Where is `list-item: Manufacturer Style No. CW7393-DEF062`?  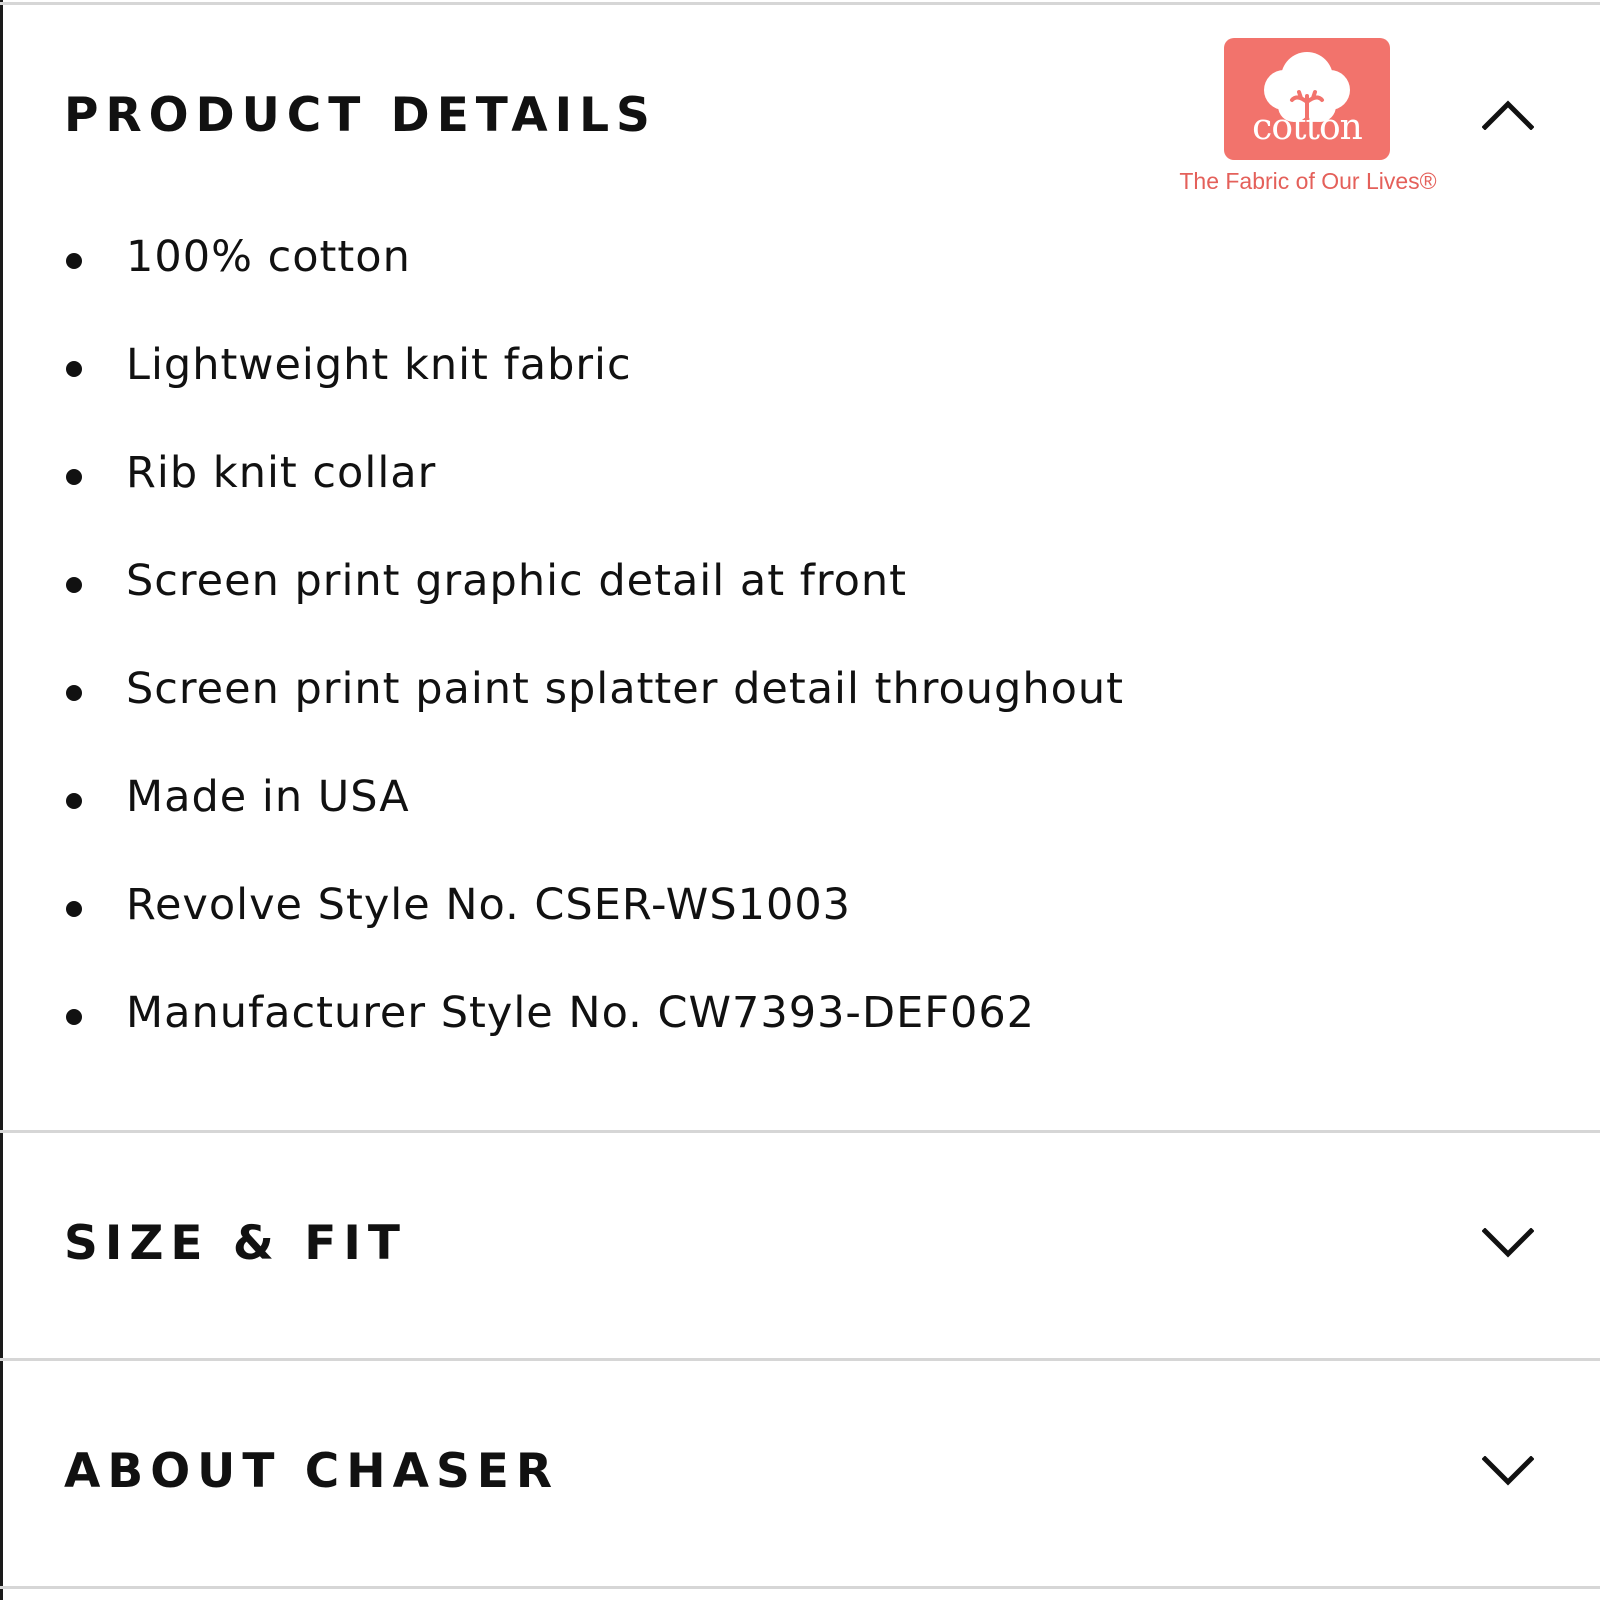 list-item: Manufacturer Style No. CW7393-DEF062 is located at coordinates (592, 1046).